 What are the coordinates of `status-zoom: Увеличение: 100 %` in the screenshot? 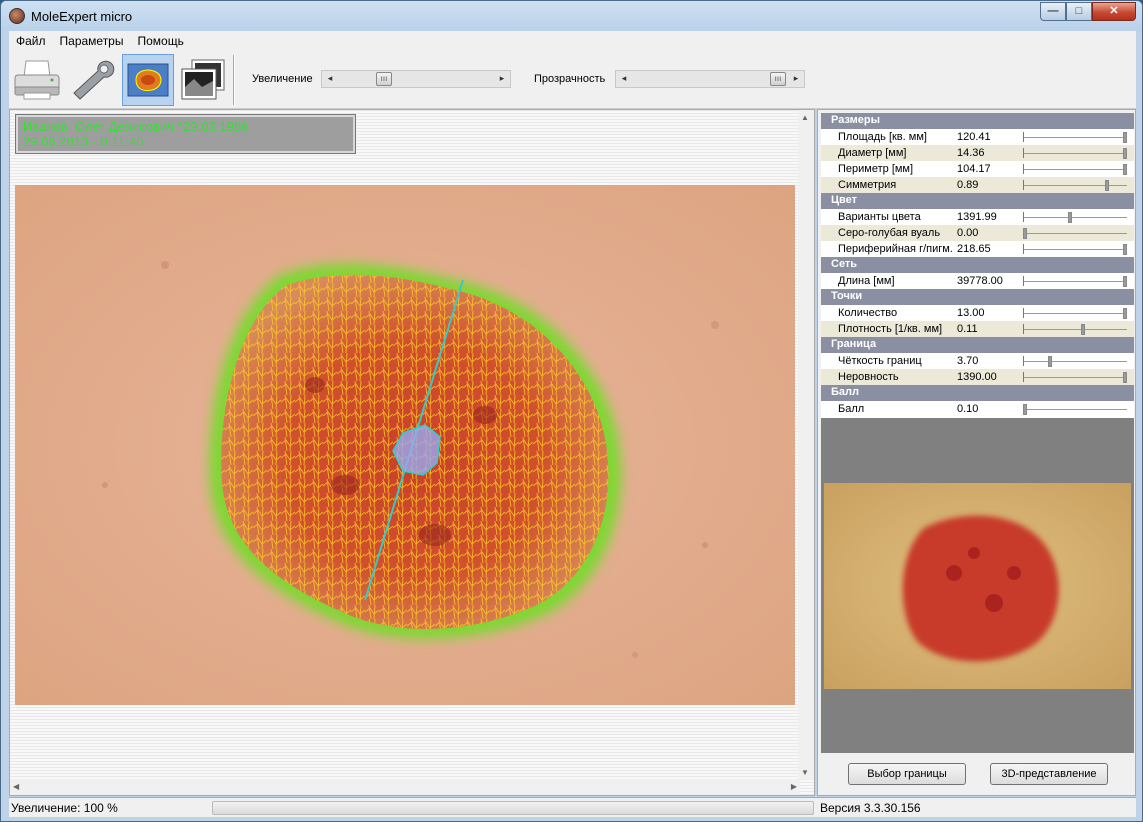 It's located at (64, 808).